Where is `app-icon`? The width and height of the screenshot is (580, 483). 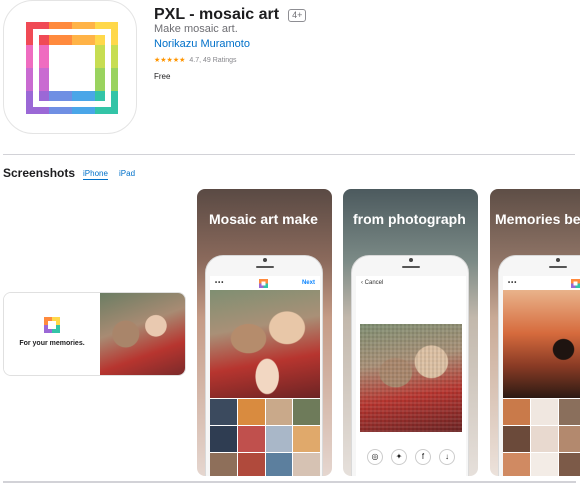
app-icon is located at coordinates (70, 67).